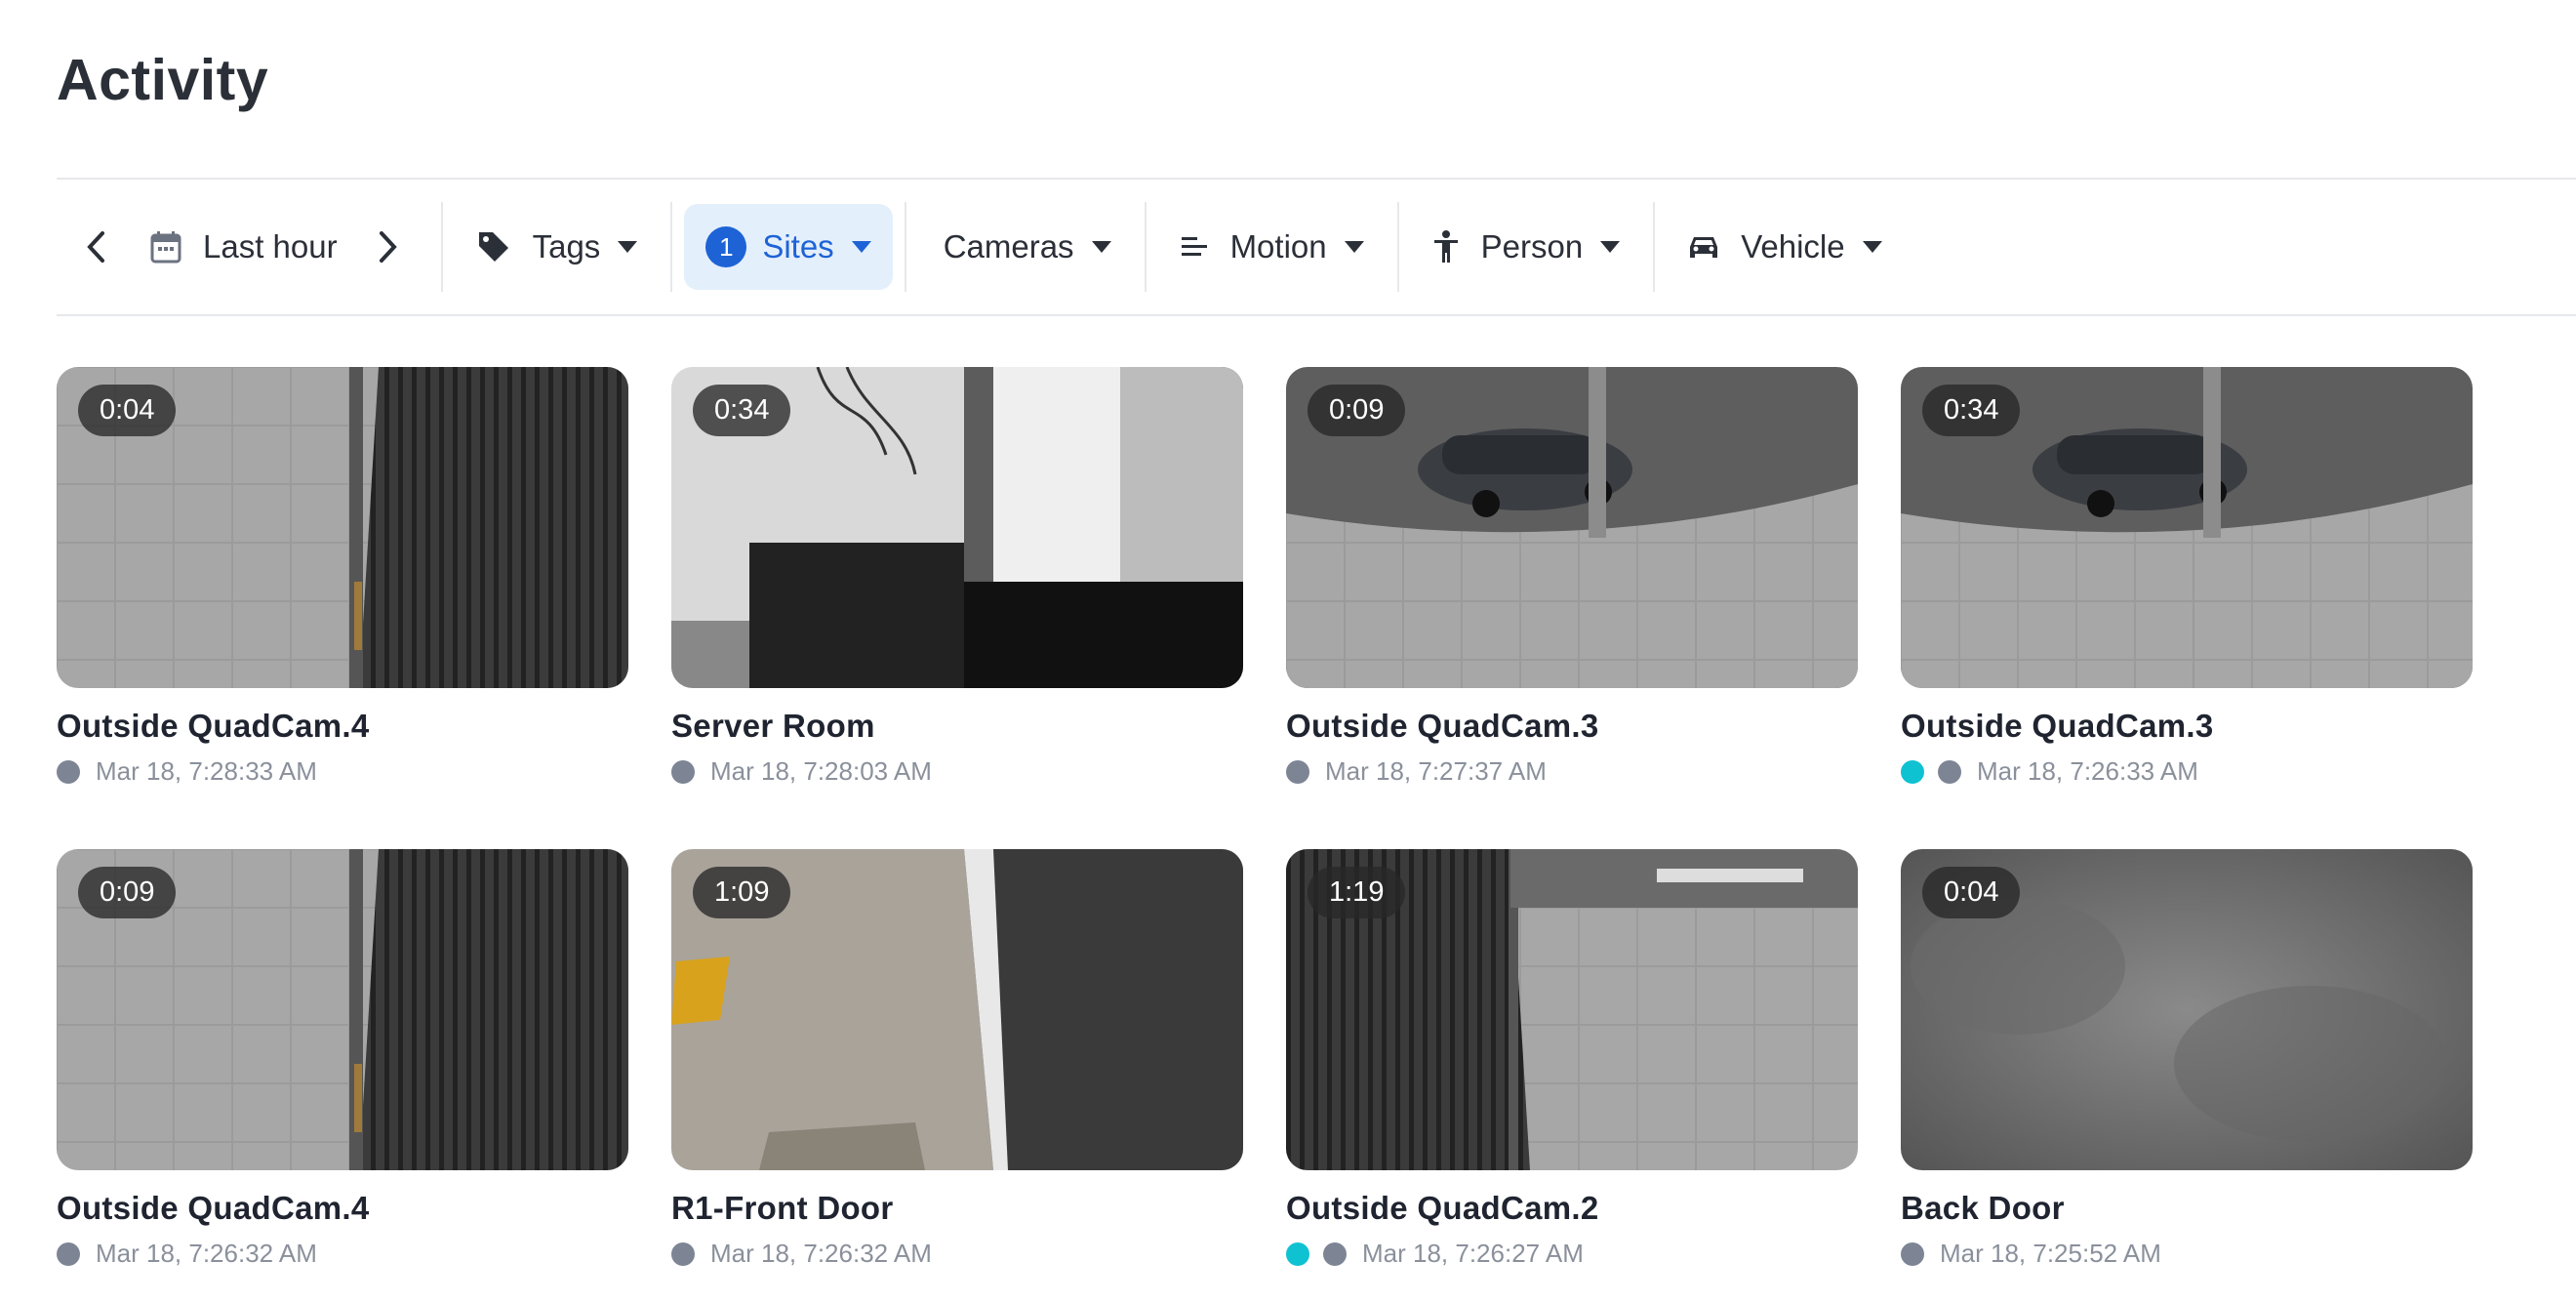 The image size is (2576, 1302). What do you see at coordinates (1278, 246) in the screenshot?
I see `motion-filter-label: Motion` at bounding box center [1278, 246].